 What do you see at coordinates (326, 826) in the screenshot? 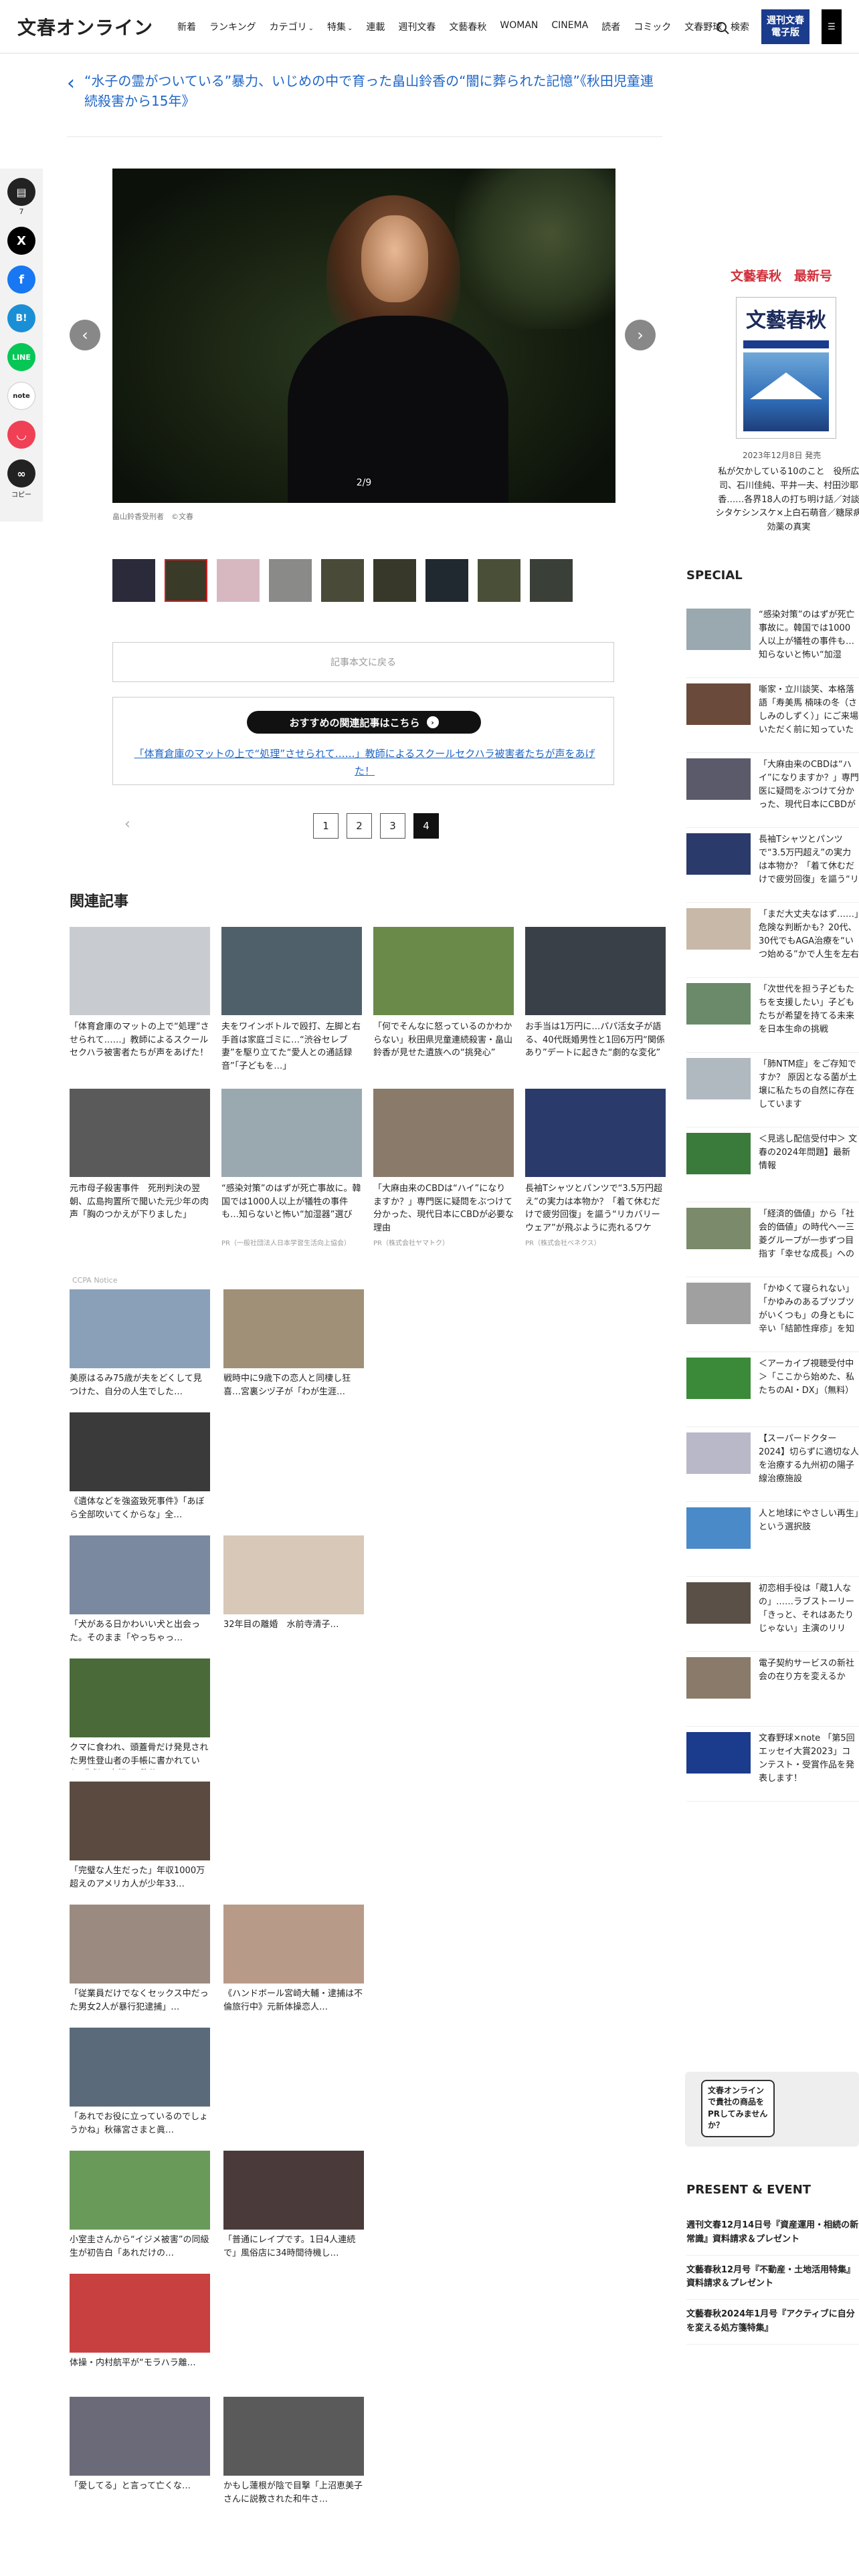
I see `page-link: 1` at bounding box center [326, 826].